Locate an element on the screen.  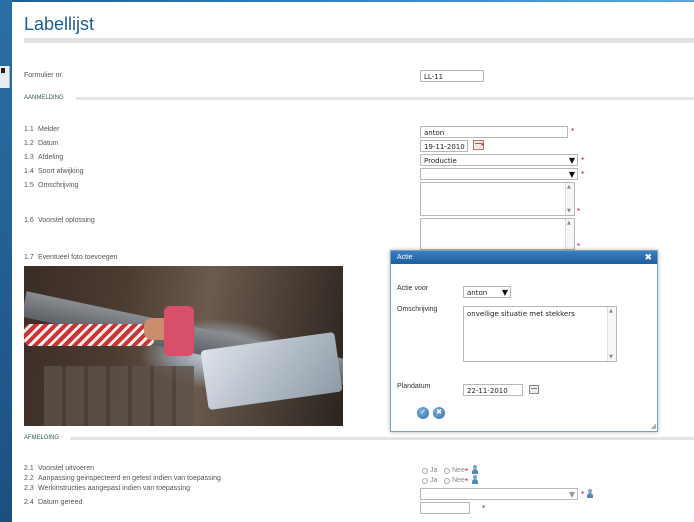
field-voorstel-uitvoeren-label: 2.1 Voorstel uitvoeren is located at coordinates (59, 468).